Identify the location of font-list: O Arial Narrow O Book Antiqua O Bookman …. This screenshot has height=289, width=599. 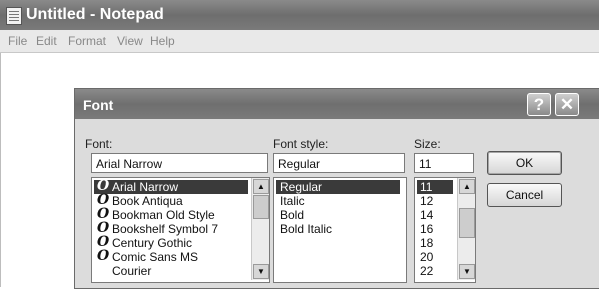
(180, 230).